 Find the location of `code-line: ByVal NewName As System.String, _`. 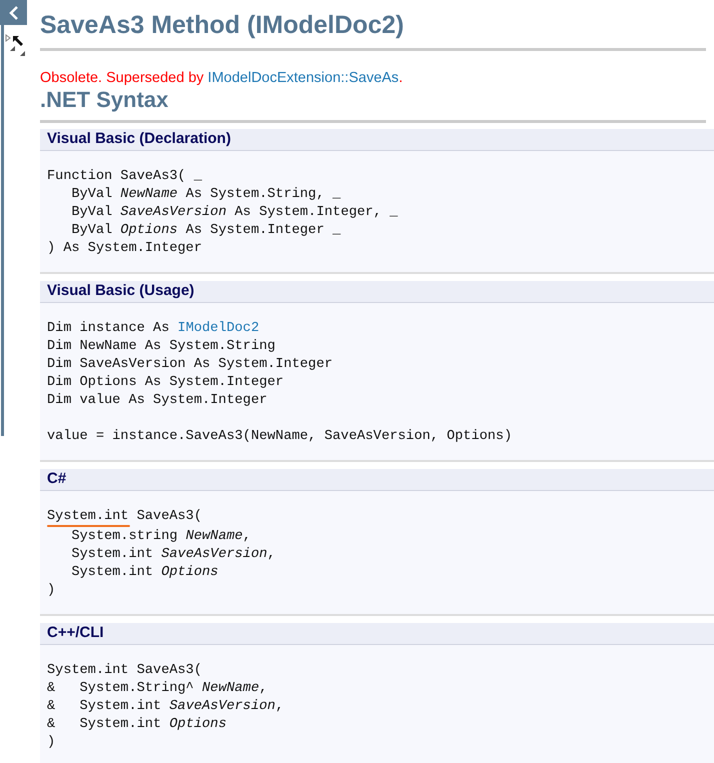

code-line: ByVal NewName As System.String, _ is located at coordinates (205, 195).